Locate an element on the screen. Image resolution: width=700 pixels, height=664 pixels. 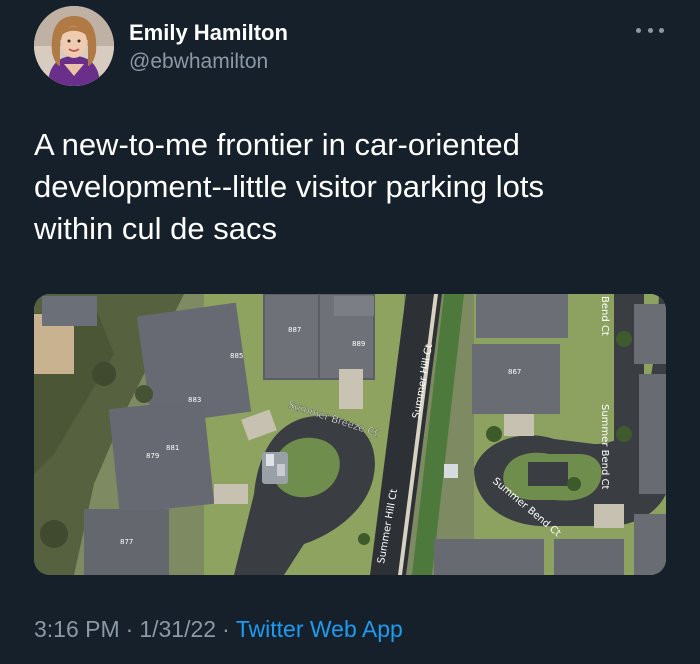
house-number: 883 is located at coordinates (194, 400).